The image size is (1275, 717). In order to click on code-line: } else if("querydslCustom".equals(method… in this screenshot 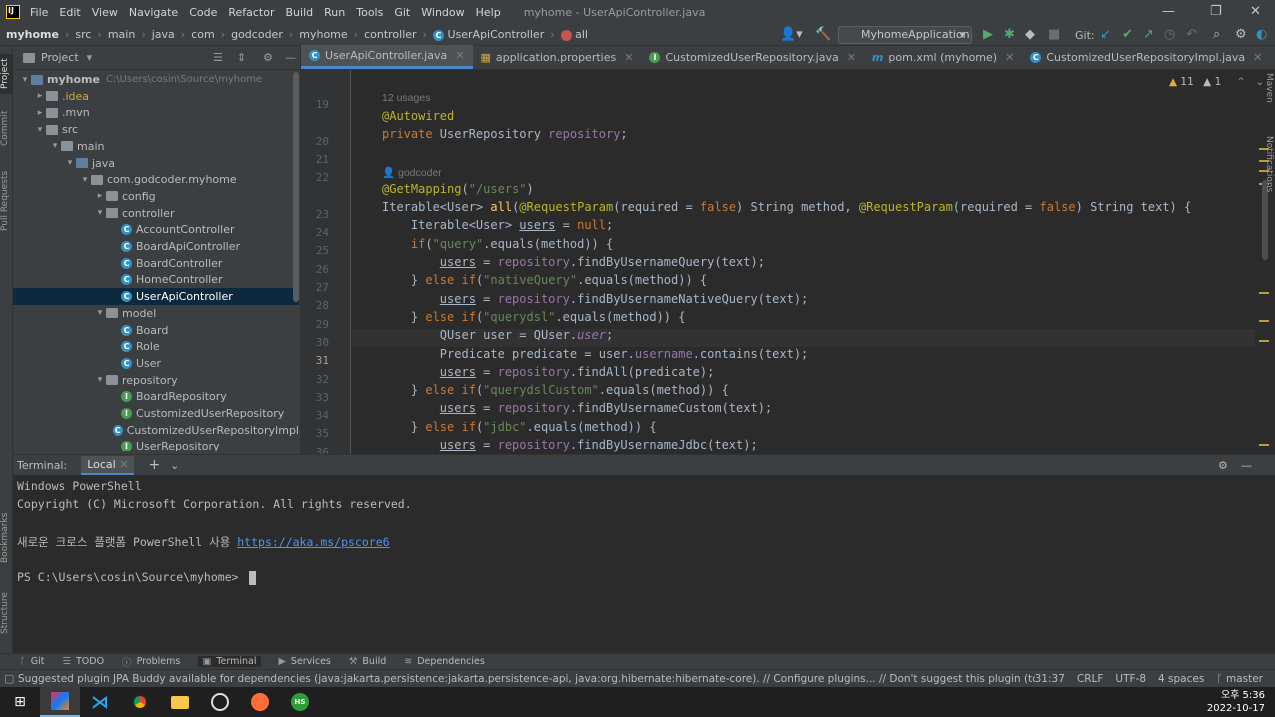, I will do `click(555, 390)`.